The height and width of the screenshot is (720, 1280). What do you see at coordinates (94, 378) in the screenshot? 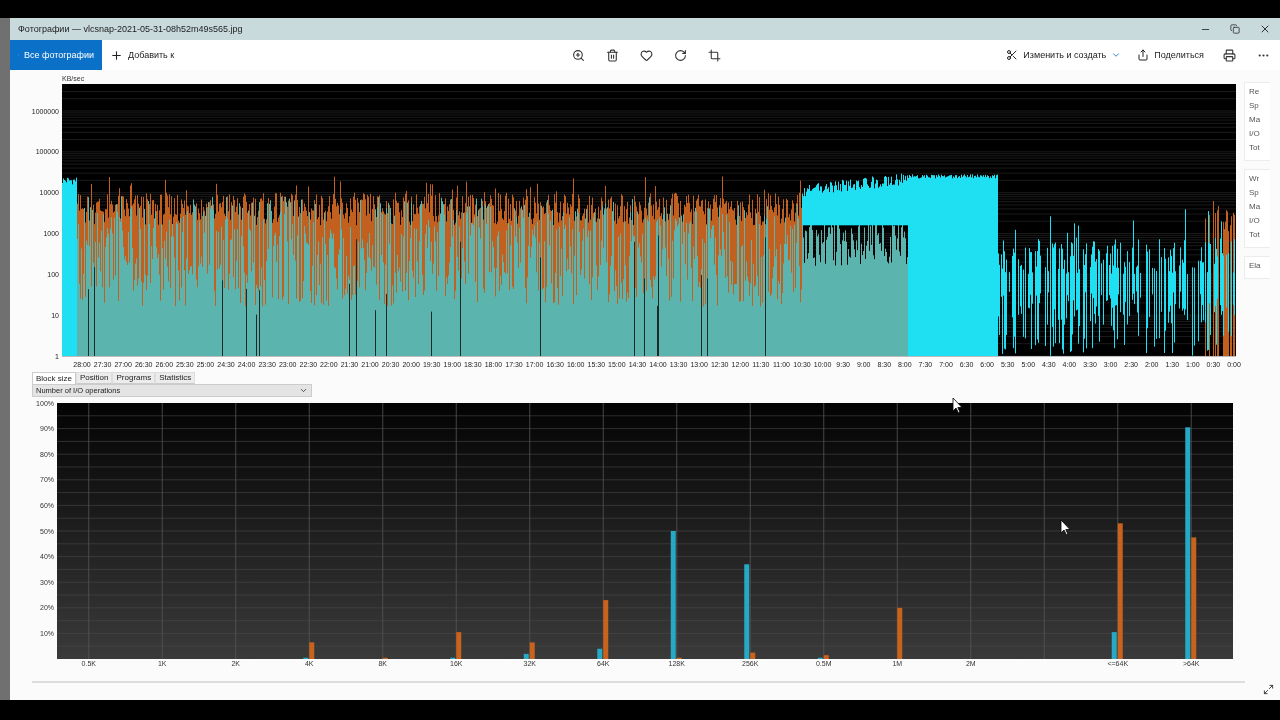
I see `tab: Position` at bounding box center [94, 378].